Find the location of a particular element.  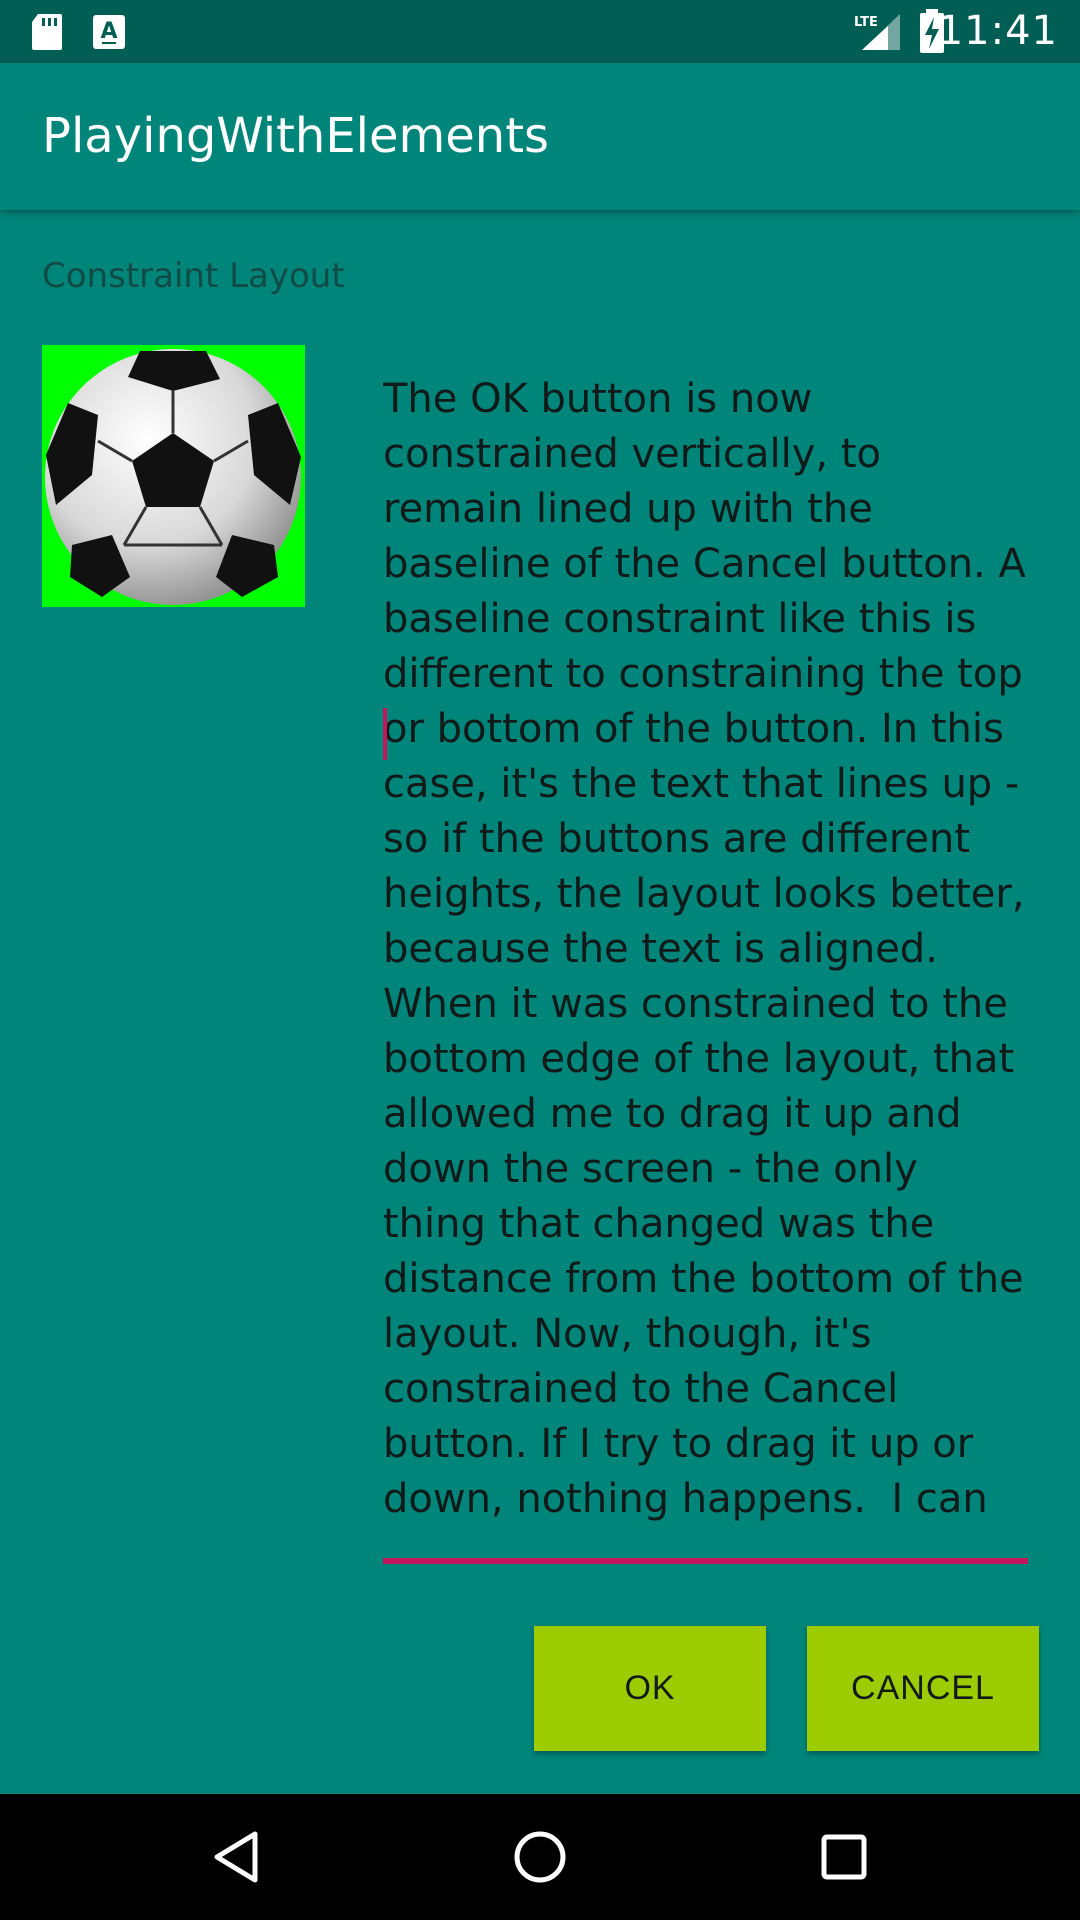

app-bar: PlayingWithElements is located at coordinates (540, 136).